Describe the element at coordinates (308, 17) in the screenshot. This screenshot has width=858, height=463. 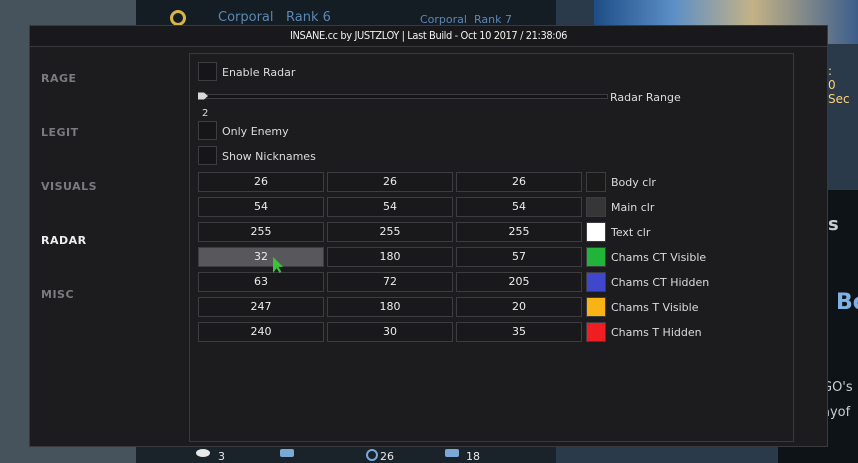
I see `rank-current-number: Rank 6` at that location.